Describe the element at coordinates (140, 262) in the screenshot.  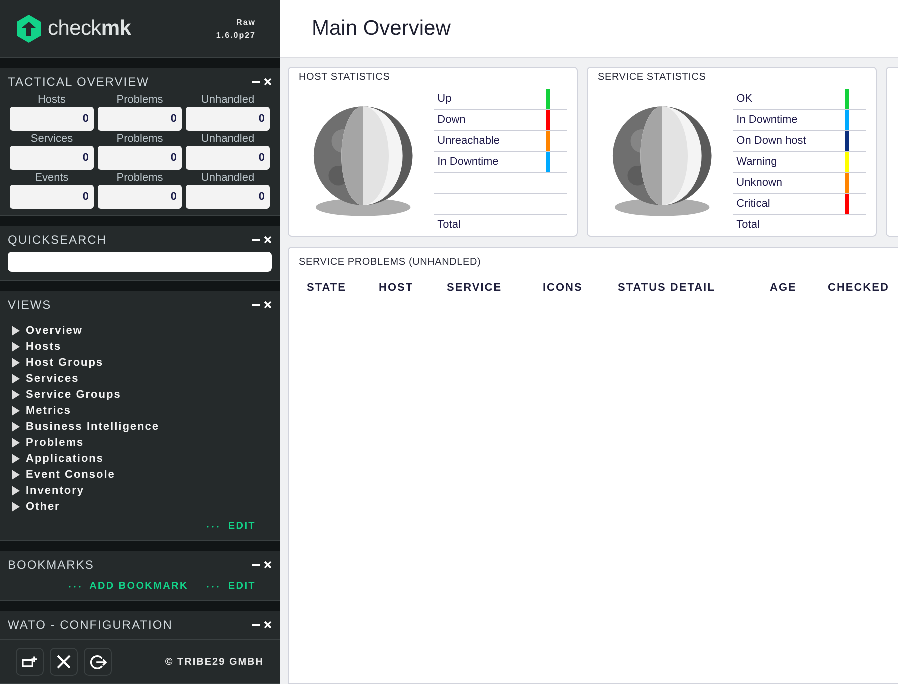
I see `search-field` at that location.